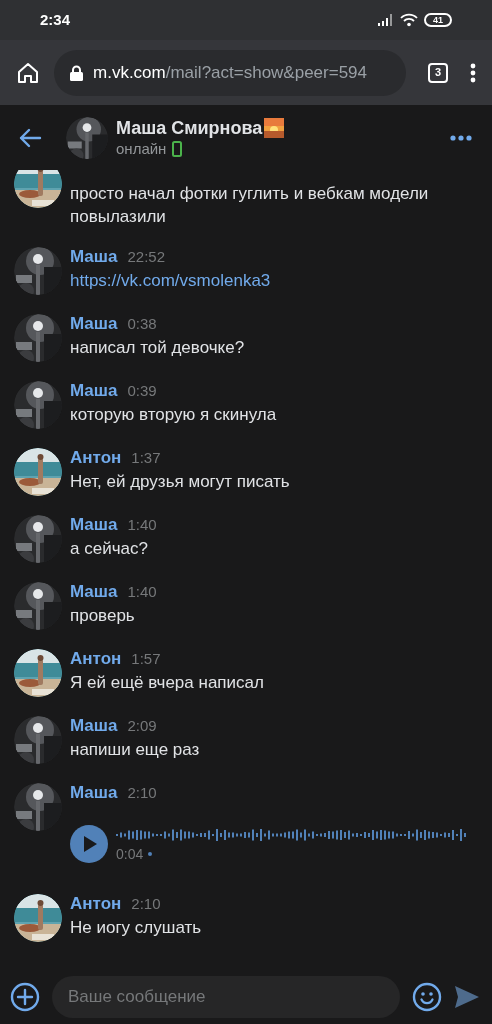  What do you see at coordinates (135, 750) in the screenshot?
I see `message-text: напиши еще раз` at bounding box center [135, 750].